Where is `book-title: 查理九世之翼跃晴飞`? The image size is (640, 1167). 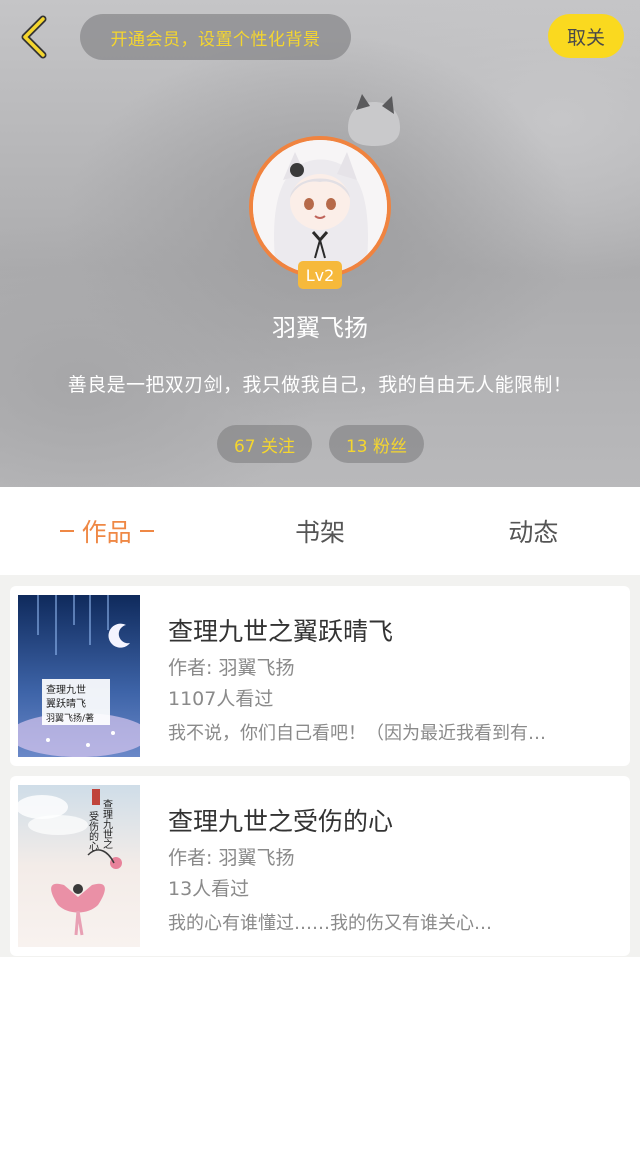
book-title: 查理九世之翼跃晴飞 is located at coordinates (280, 630).